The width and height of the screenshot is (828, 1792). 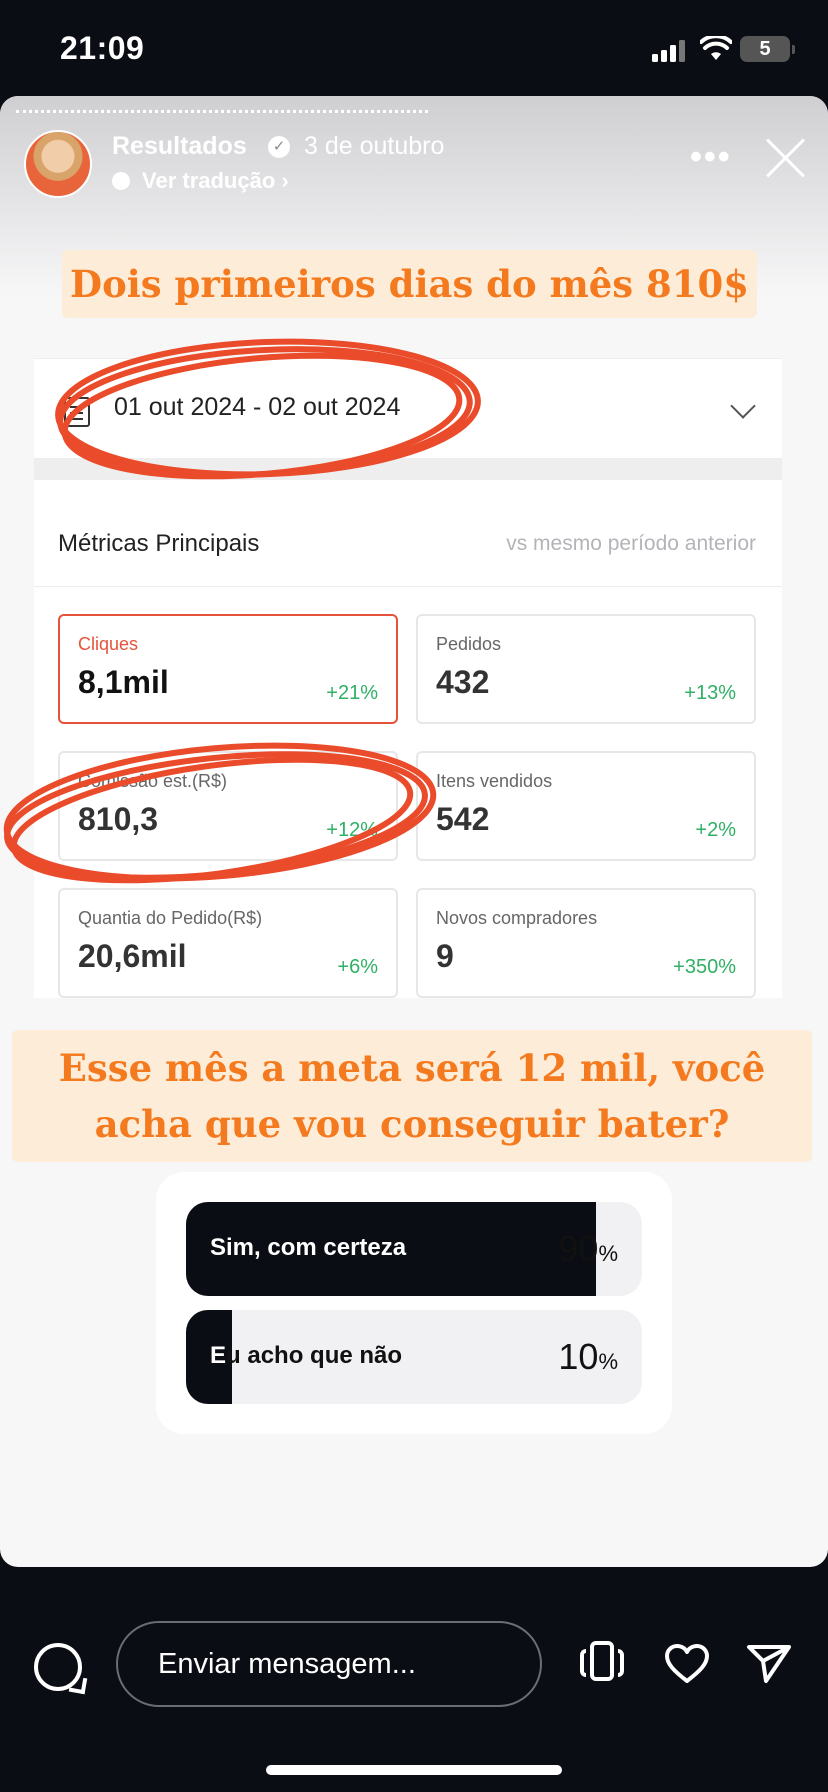 I want to click on headline-bottom-line-2: acha que vou conseguir bater?, so click(x=412, y=1124).